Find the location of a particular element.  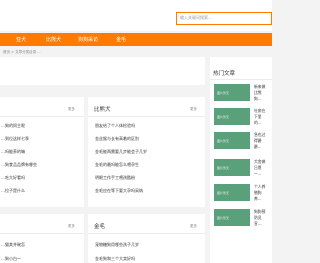

card-title: 金毛 is located at coordinates (99, 226).